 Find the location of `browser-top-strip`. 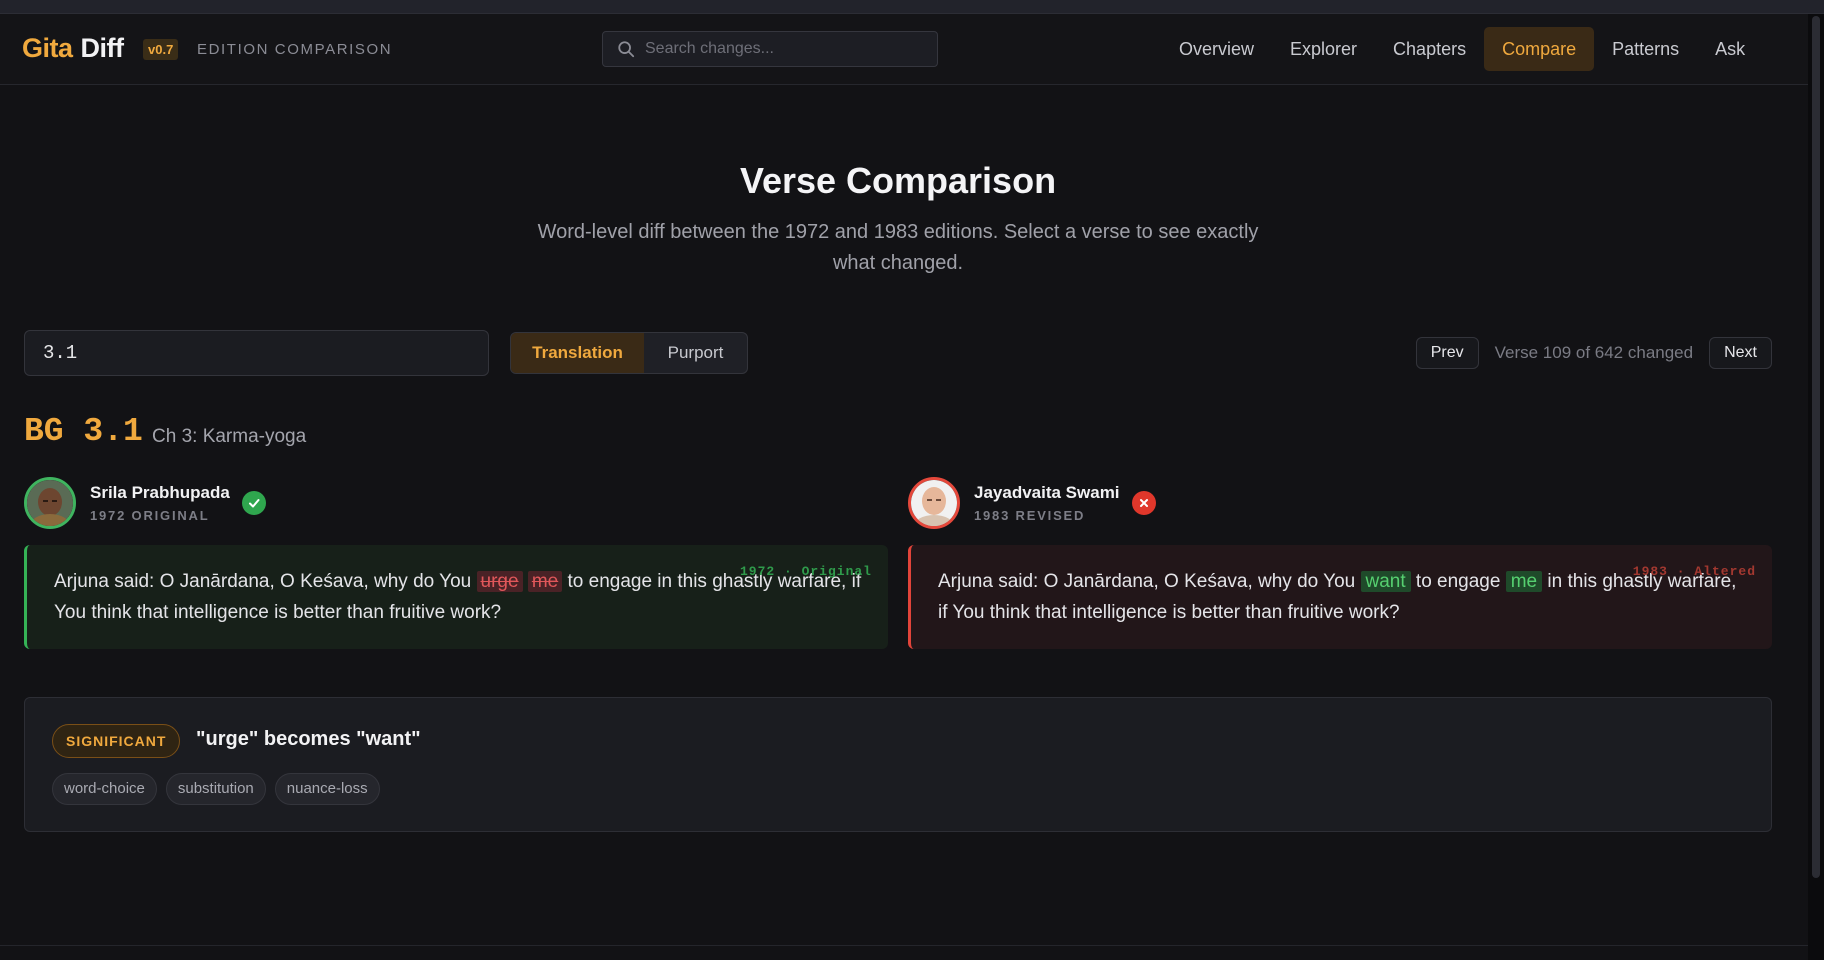

browser-top-strip is located at coordinates (912, 7).